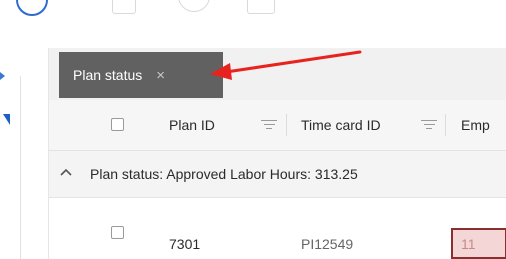 This screenshot has width=506, height=259. I want to click on column-header-emp: Emp, so click(475, 125).